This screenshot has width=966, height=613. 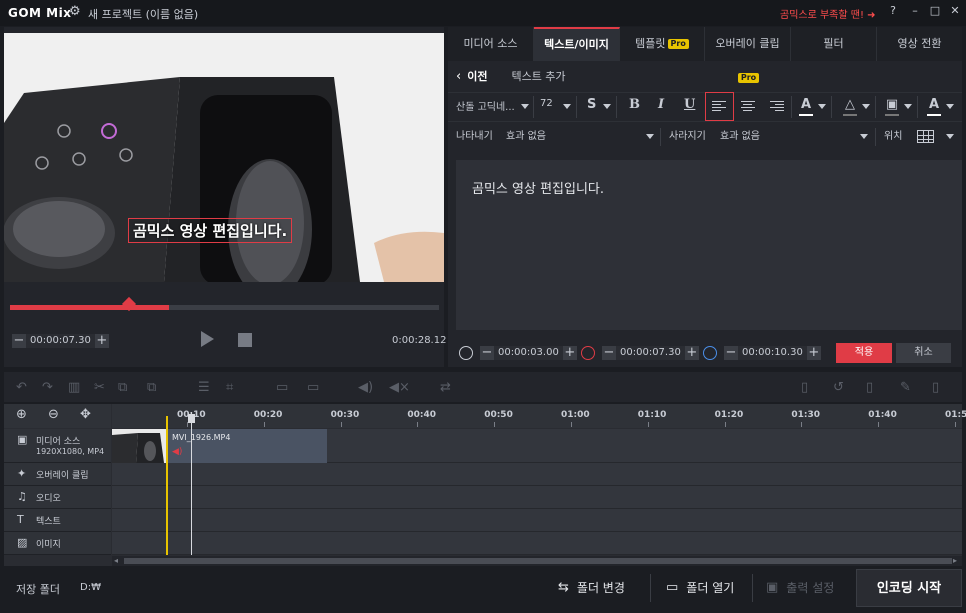 What do you see at coordinates (99, 387) in the screenshot?
I see `cut-icon: ✂` at bounding box center [99, 387].